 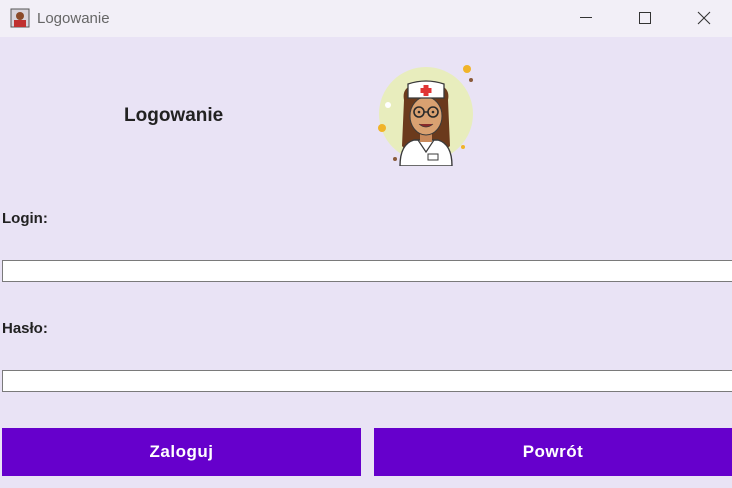 I want to click on app-icon, so click(x=20, y=18).